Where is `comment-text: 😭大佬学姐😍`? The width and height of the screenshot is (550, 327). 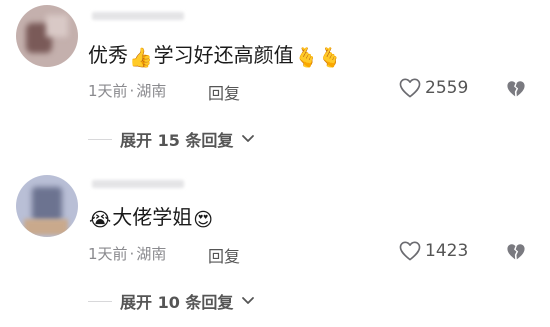 comment-text: 😭大佬学姐😍 is located at coordinates (151, 218).